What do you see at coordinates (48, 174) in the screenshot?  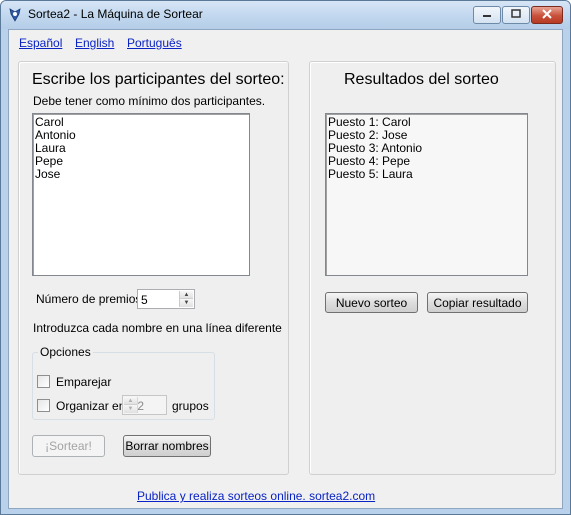 I see `participant-line: Jose` at bounding box center [48, 174].